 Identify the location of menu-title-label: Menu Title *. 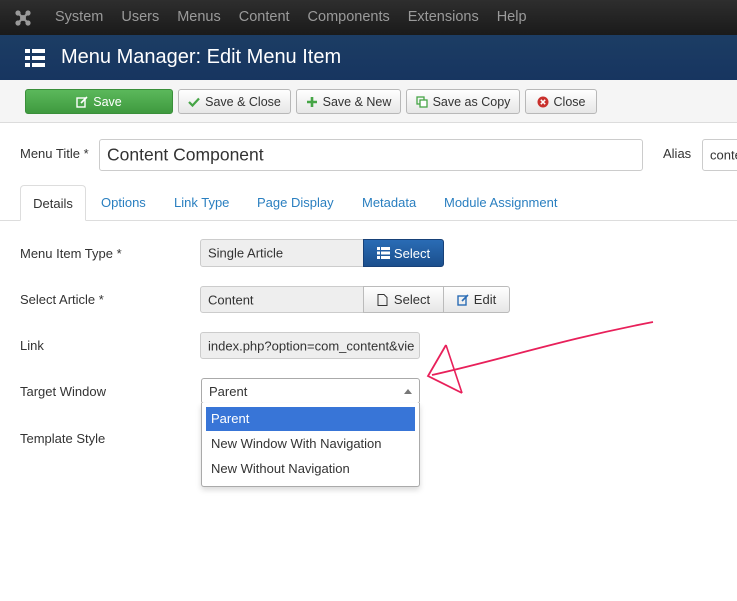
(54, 153).